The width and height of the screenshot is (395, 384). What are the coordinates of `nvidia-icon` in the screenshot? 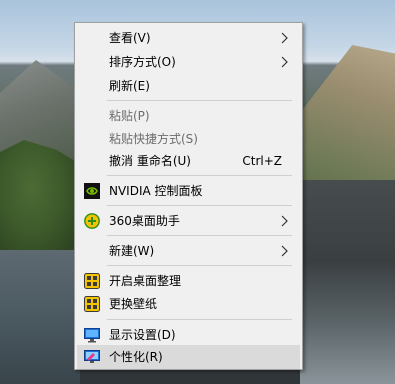 It's located at (92, 191).